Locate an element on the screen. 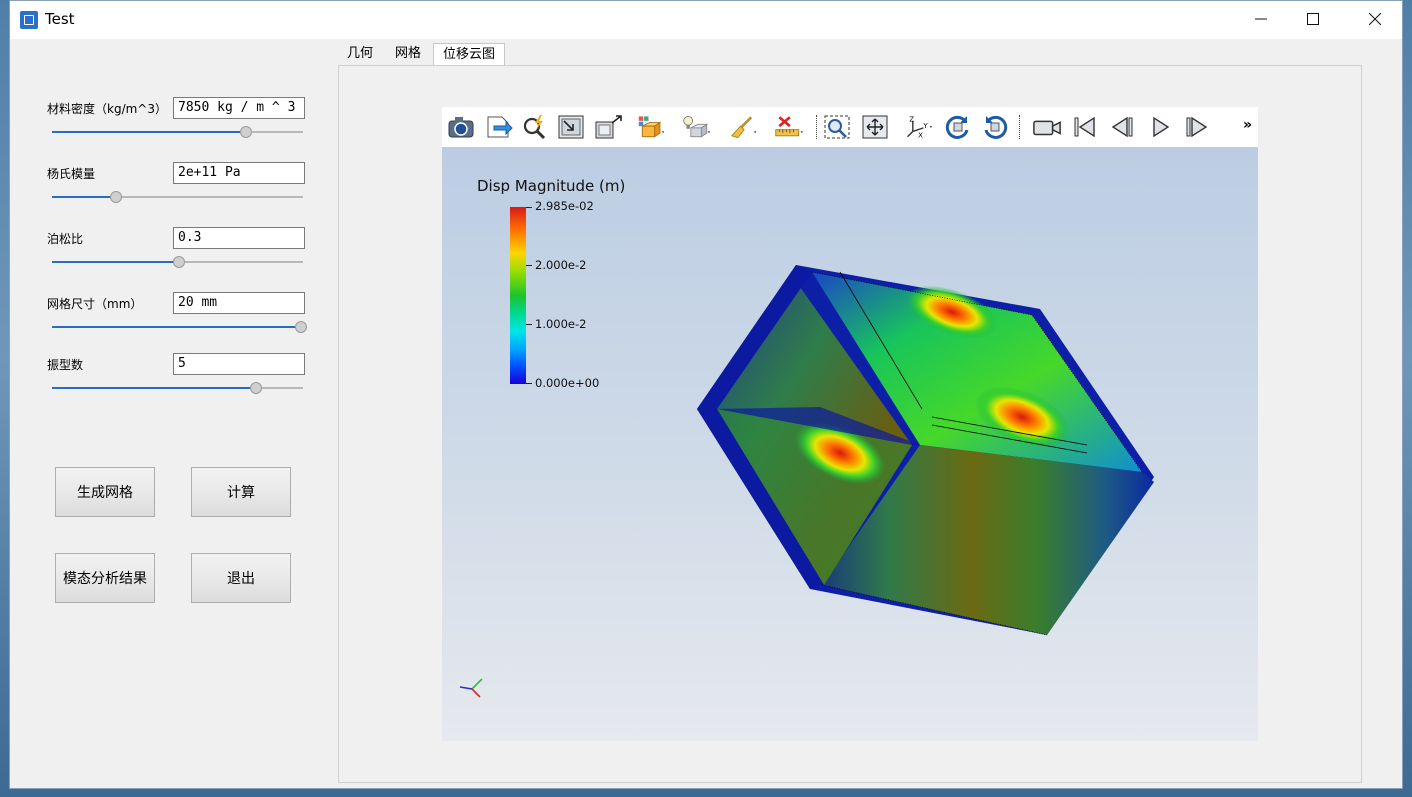 The image size is (1412, 797). paint-brush-icon is located at coordinates (745, 127).